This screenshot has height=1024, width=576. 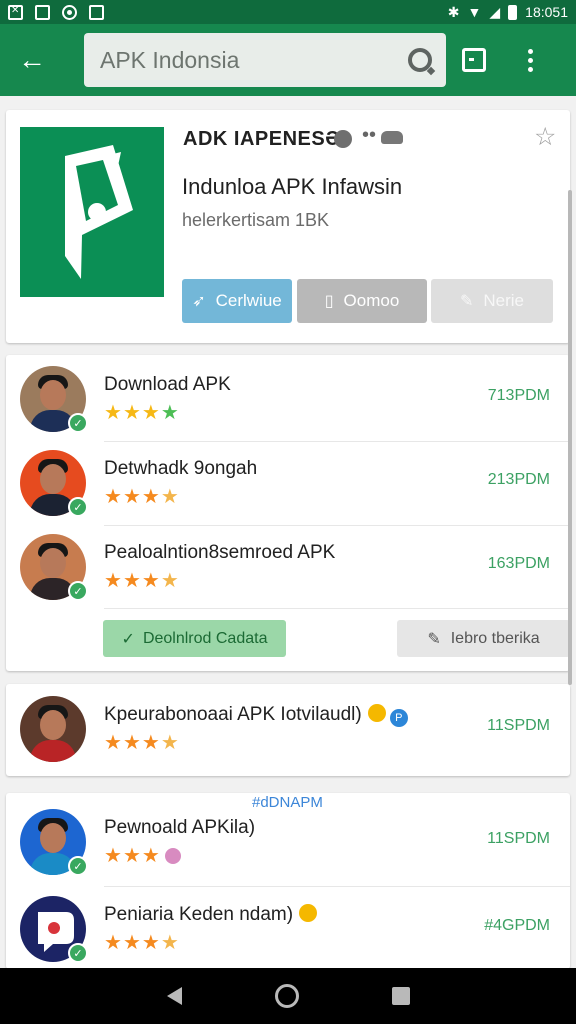 I want to click on rating-stars: ★★★, so click(x=142, y=855).